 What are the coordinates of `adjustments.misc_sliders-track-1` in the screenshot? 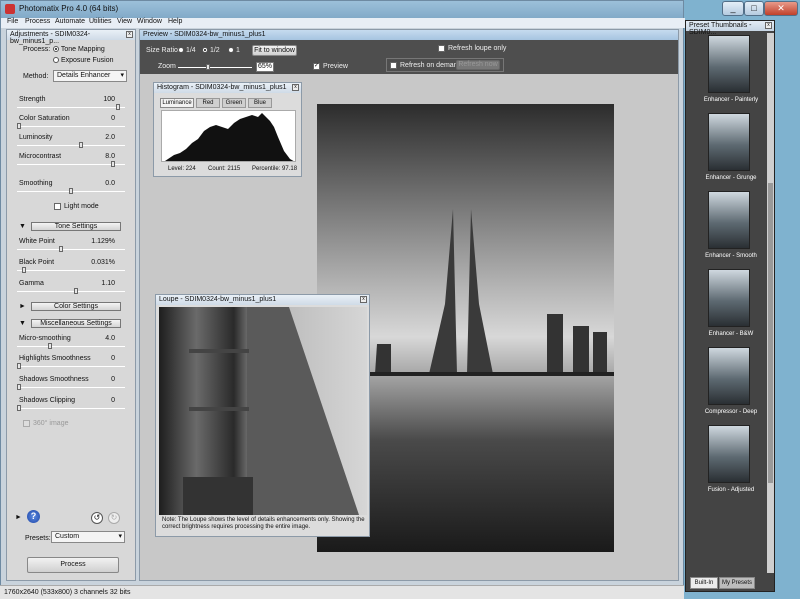 It's located at (71, 366).